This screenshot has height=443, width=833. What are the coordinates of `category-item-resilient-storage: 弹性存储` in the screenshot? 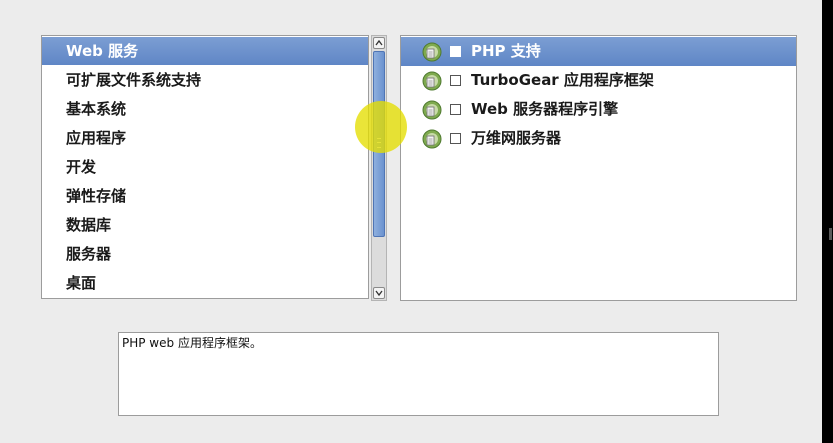 It's located at (205, 196).